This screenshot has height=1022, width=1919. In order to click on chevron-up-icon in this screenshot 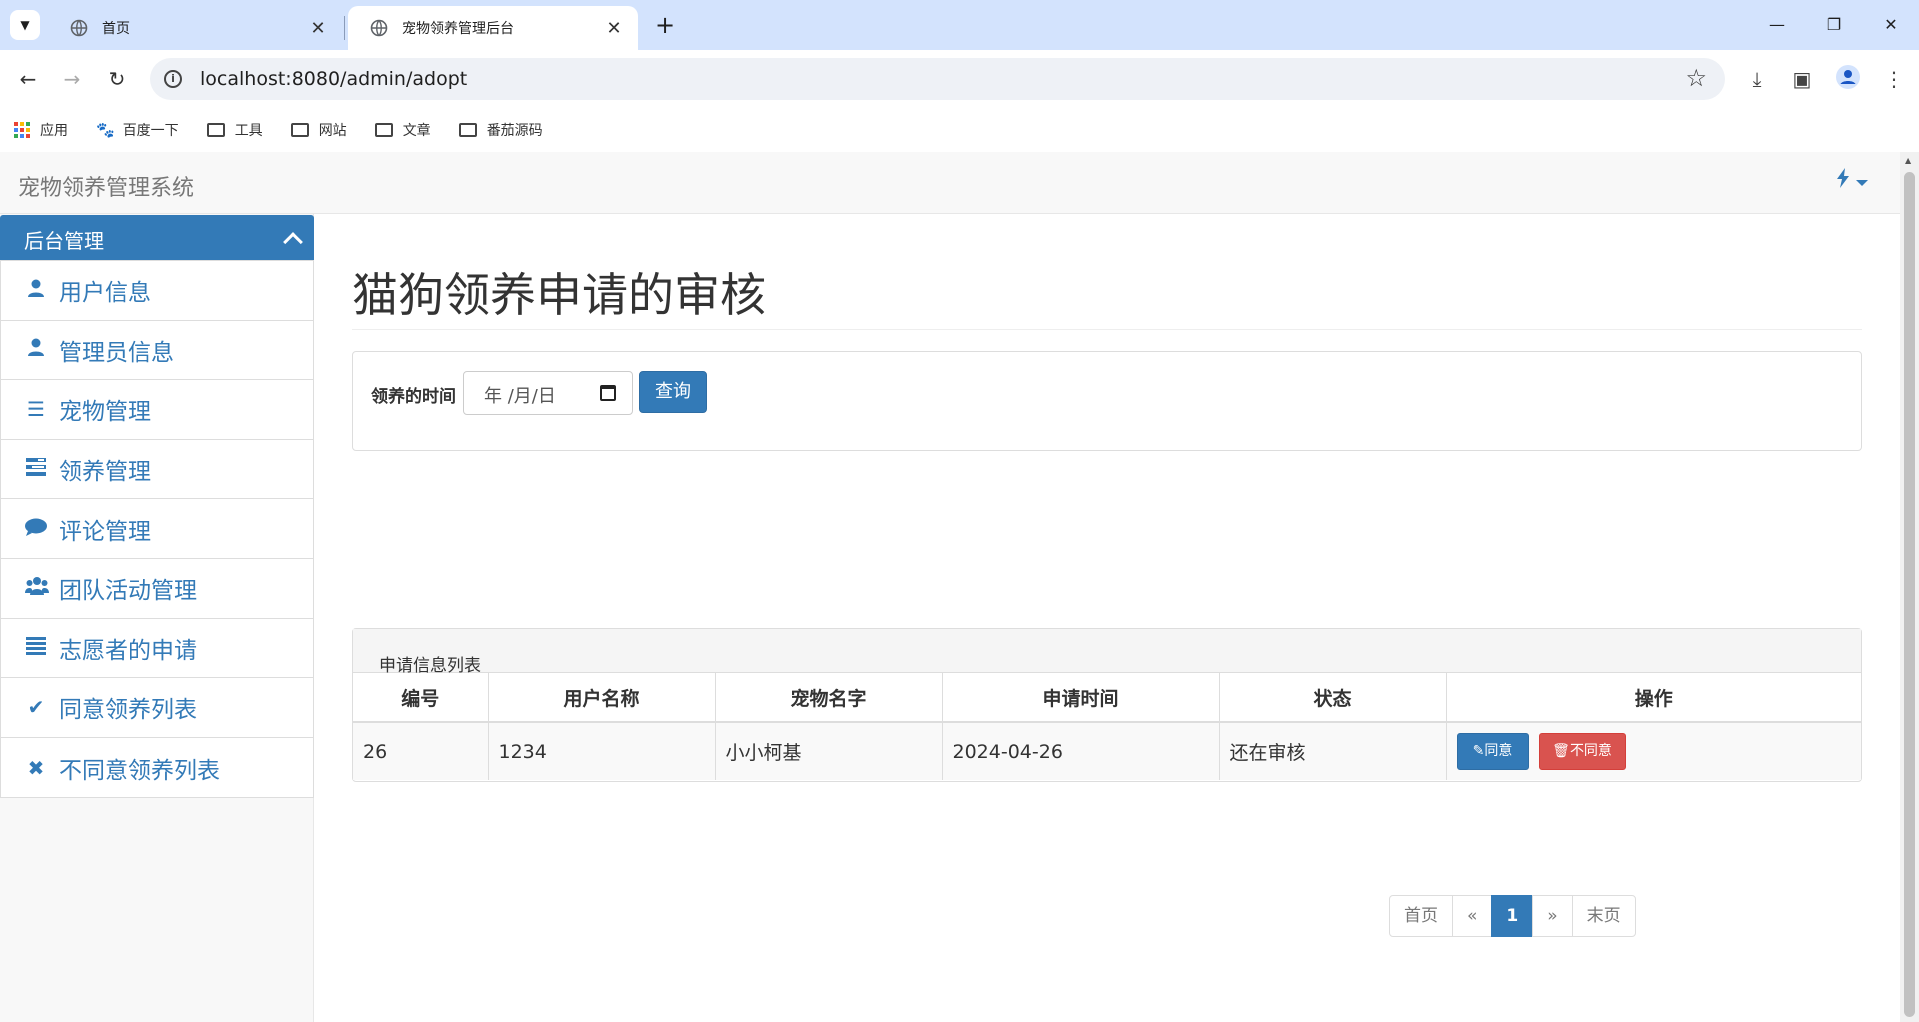, I will do `click(293, 242)`.